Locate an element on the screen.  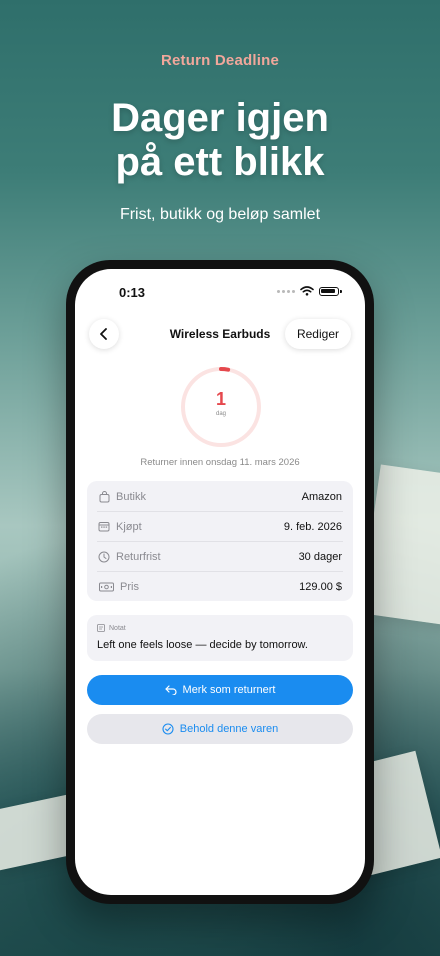
mark-returned-label: Merk som returnert is located at coordinates (229, 690).